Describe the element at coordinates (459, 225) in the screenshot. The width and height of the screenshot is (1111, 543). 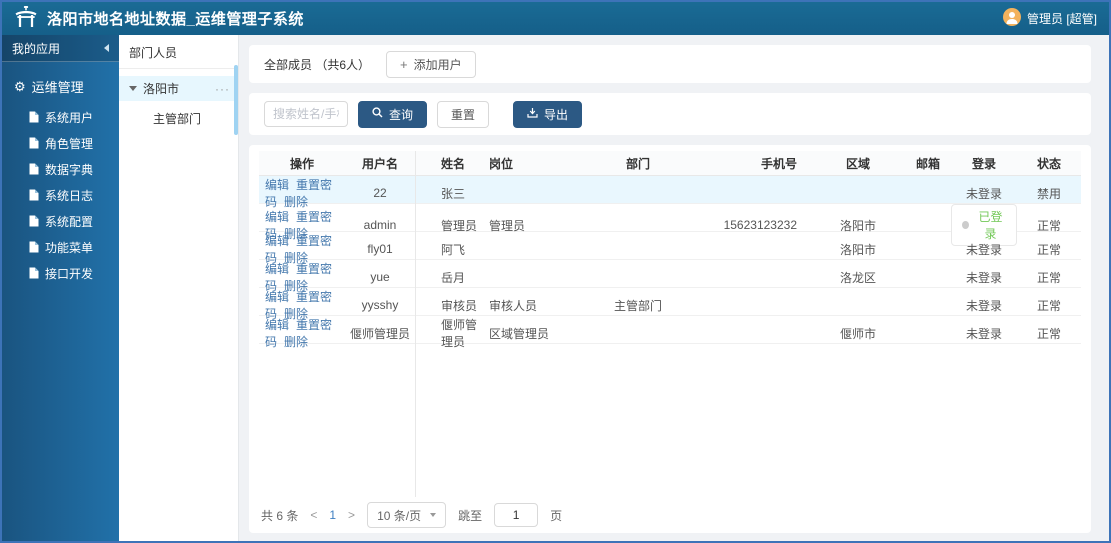
I see `cell-name: 管理员` at that location.